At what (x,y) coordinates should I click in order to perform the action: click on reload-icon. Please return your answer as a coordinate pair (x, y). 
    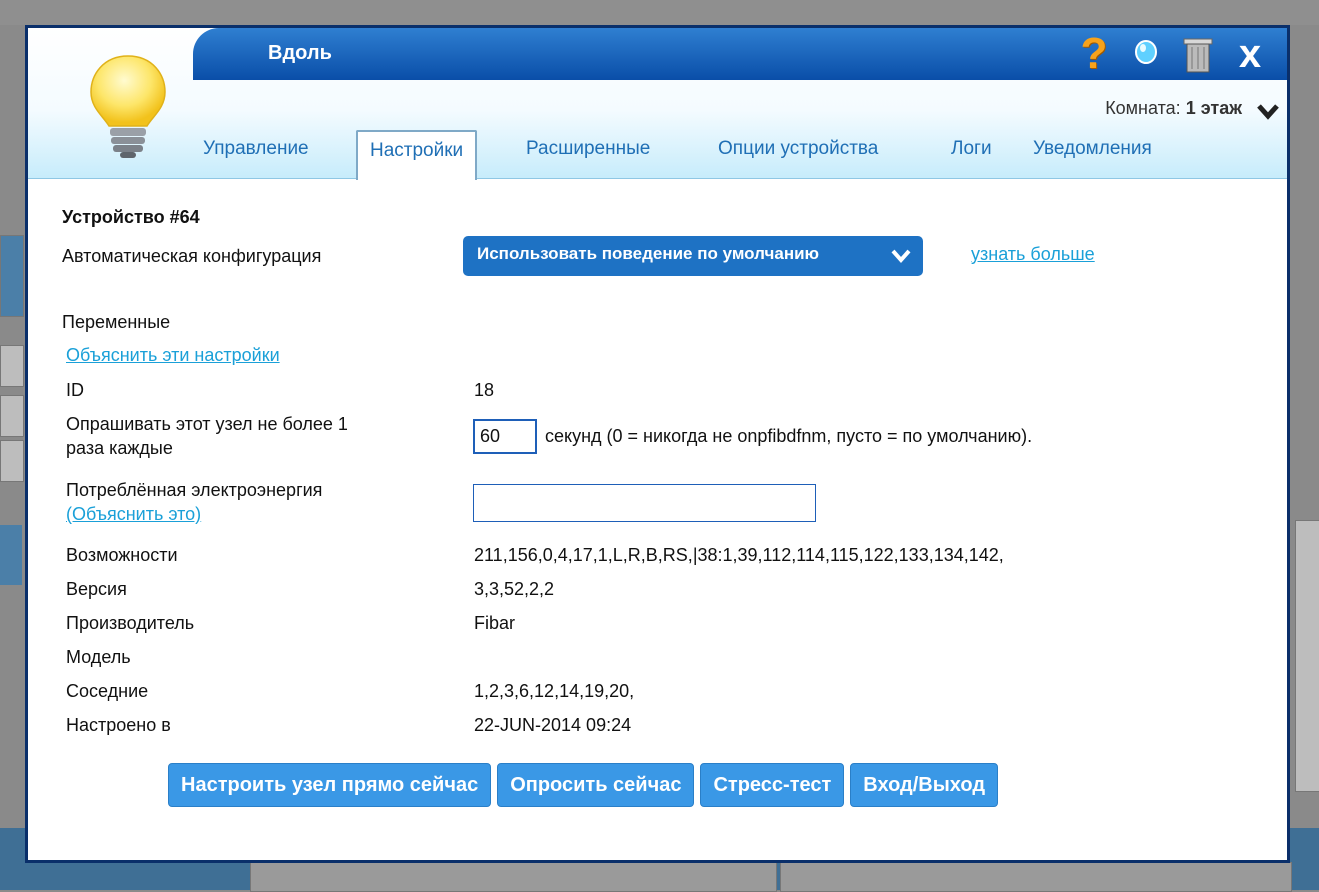
    Looking at the image, I should click on (1146, 54).